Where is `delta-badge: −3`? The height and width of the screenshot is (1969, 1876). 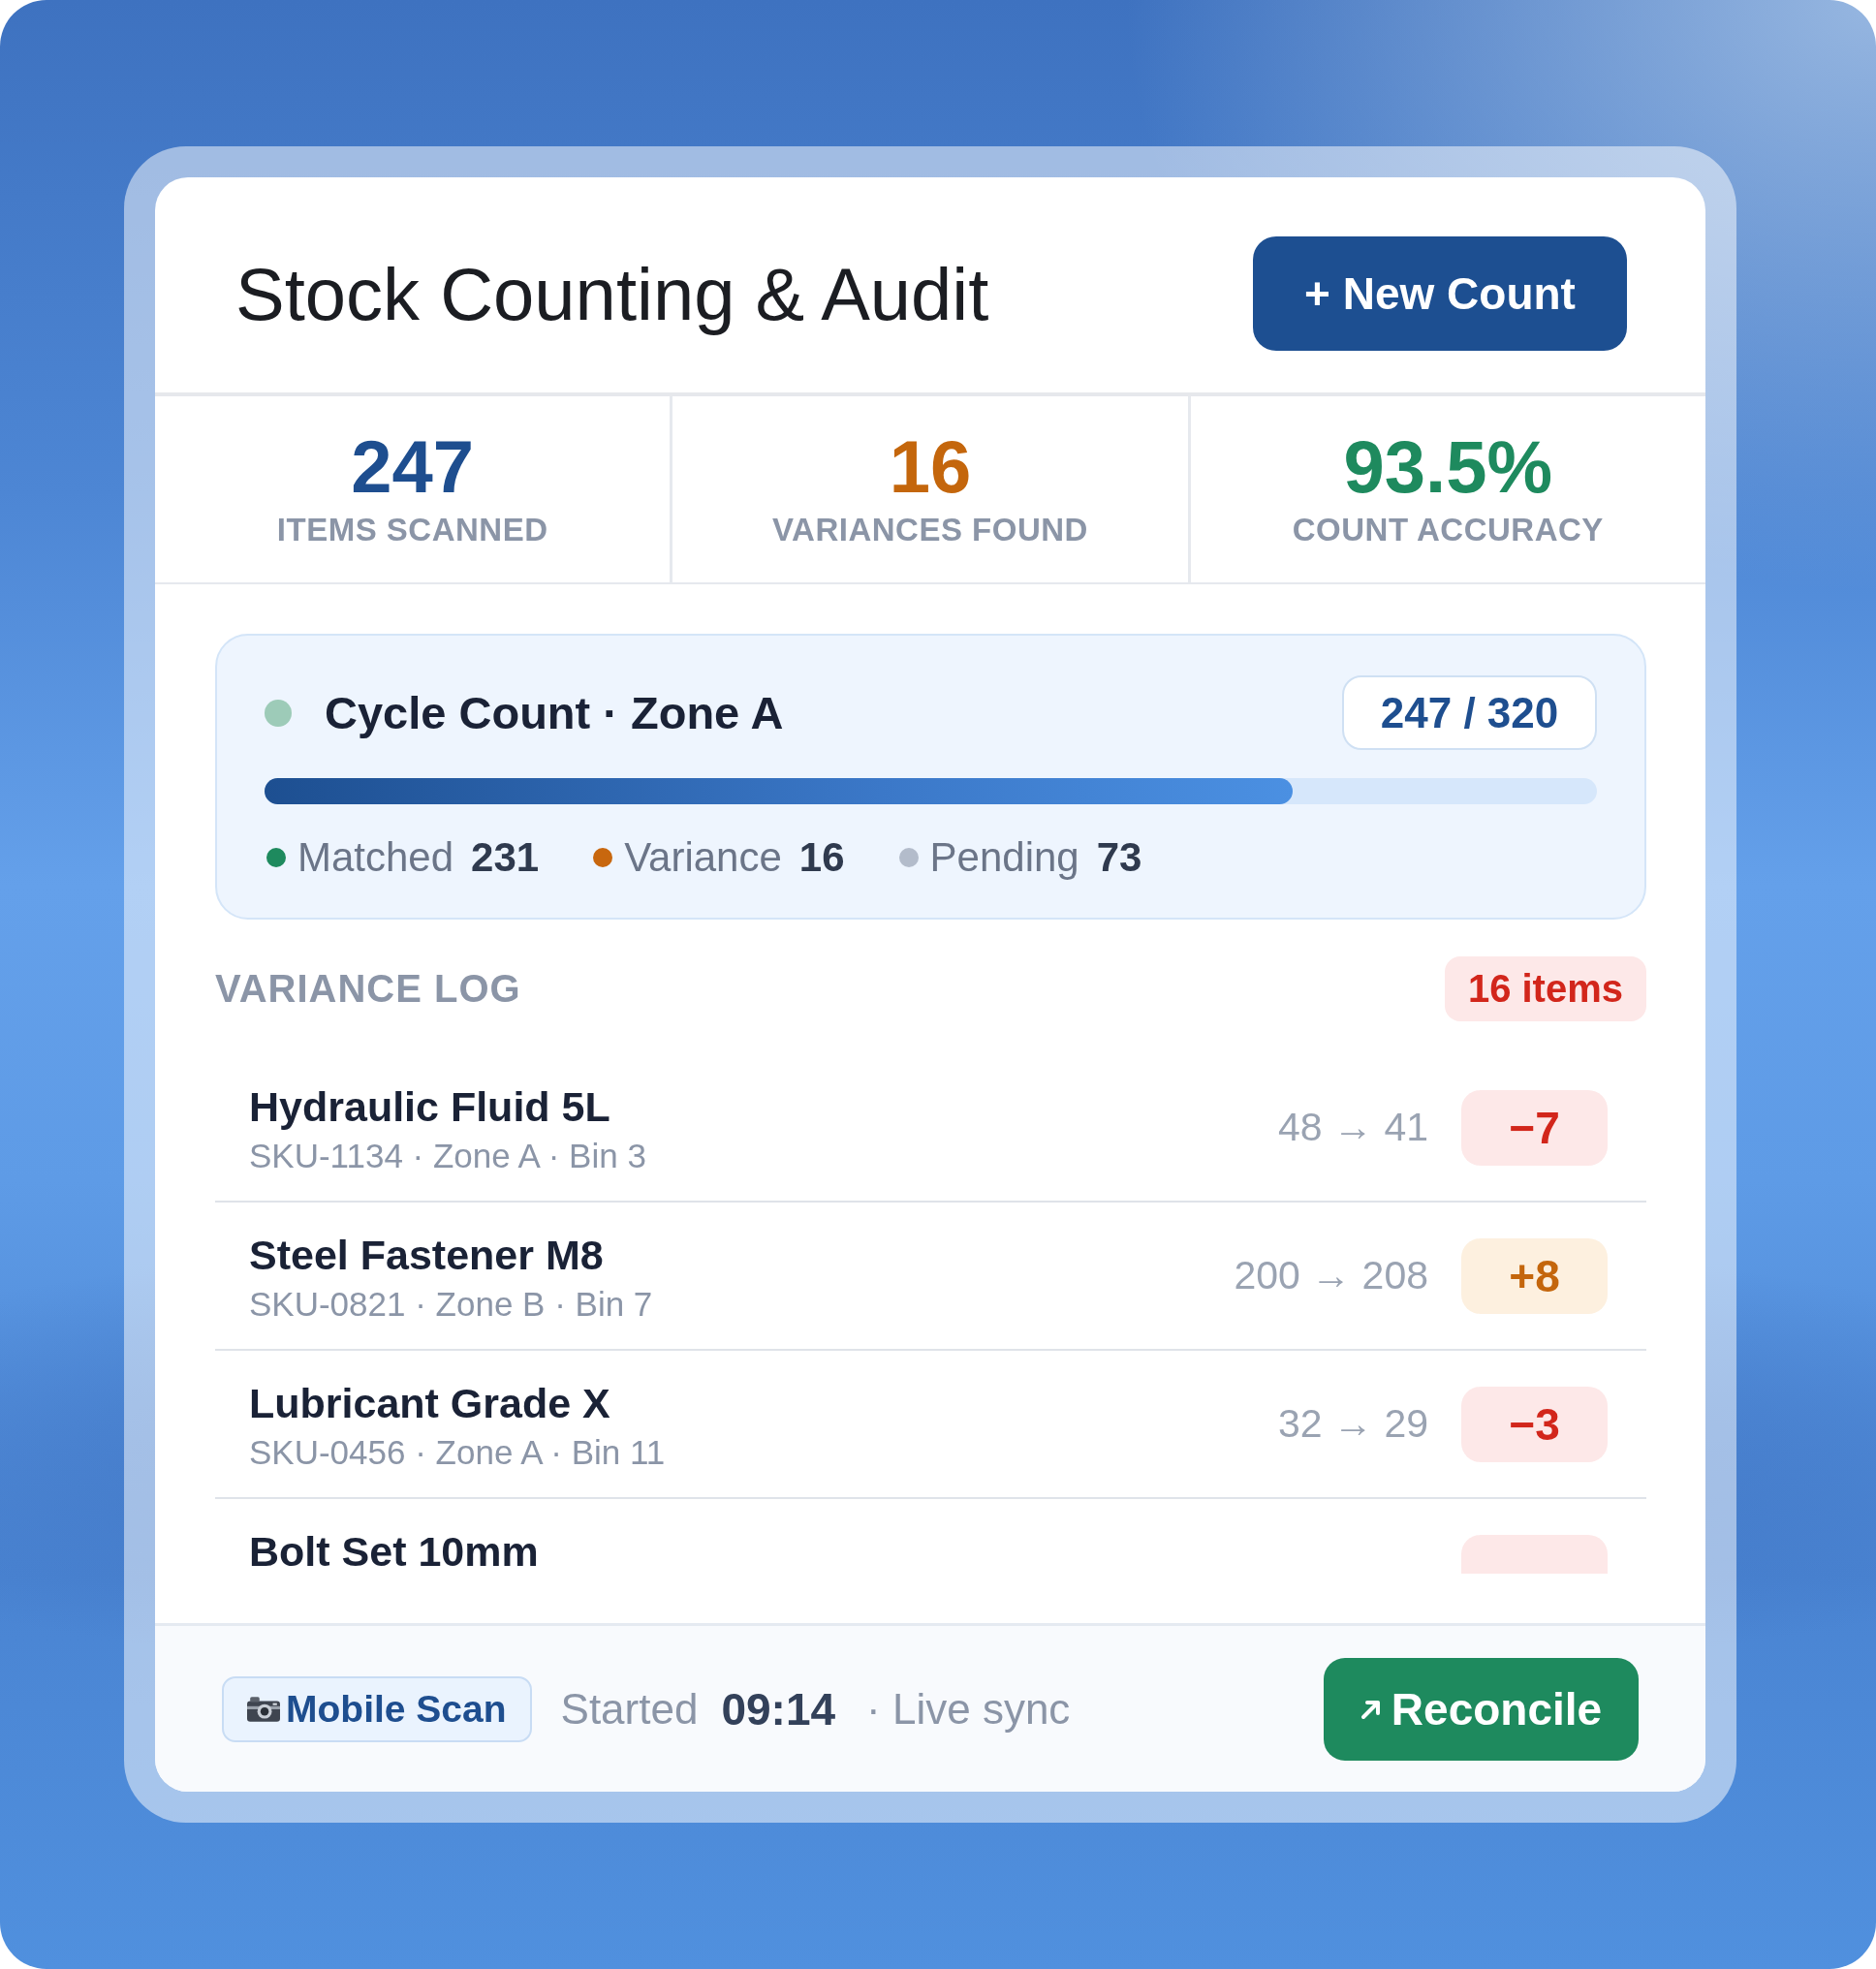 delta-badge: −3 is located at coordinates (1534, 1424).